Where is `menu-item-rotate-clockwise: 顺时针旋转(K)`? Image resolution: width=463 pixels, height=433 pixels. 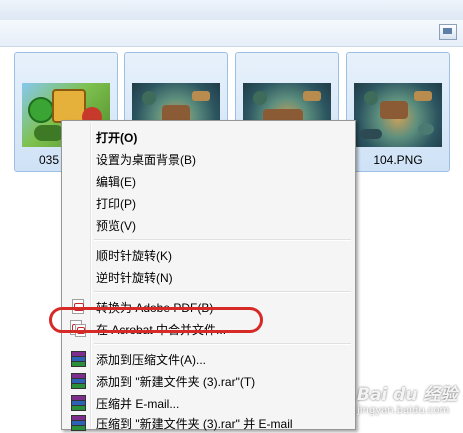
menu-item-rotate-clockwise: 顺时针旋转(K) is located at coordinates (207, 254).